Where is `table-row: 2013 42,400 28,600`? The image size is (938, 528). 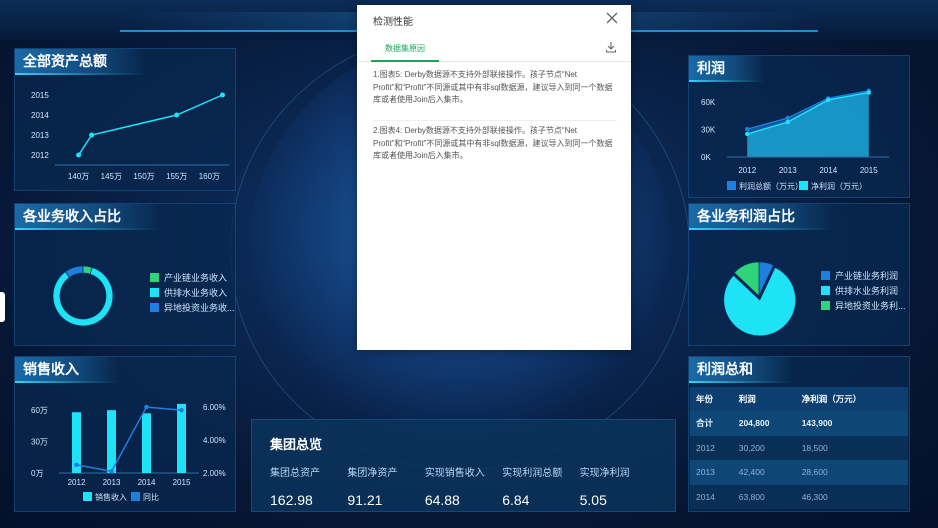 table-row: 2013 42,400 28,600 is located at coordinates (799, 472).